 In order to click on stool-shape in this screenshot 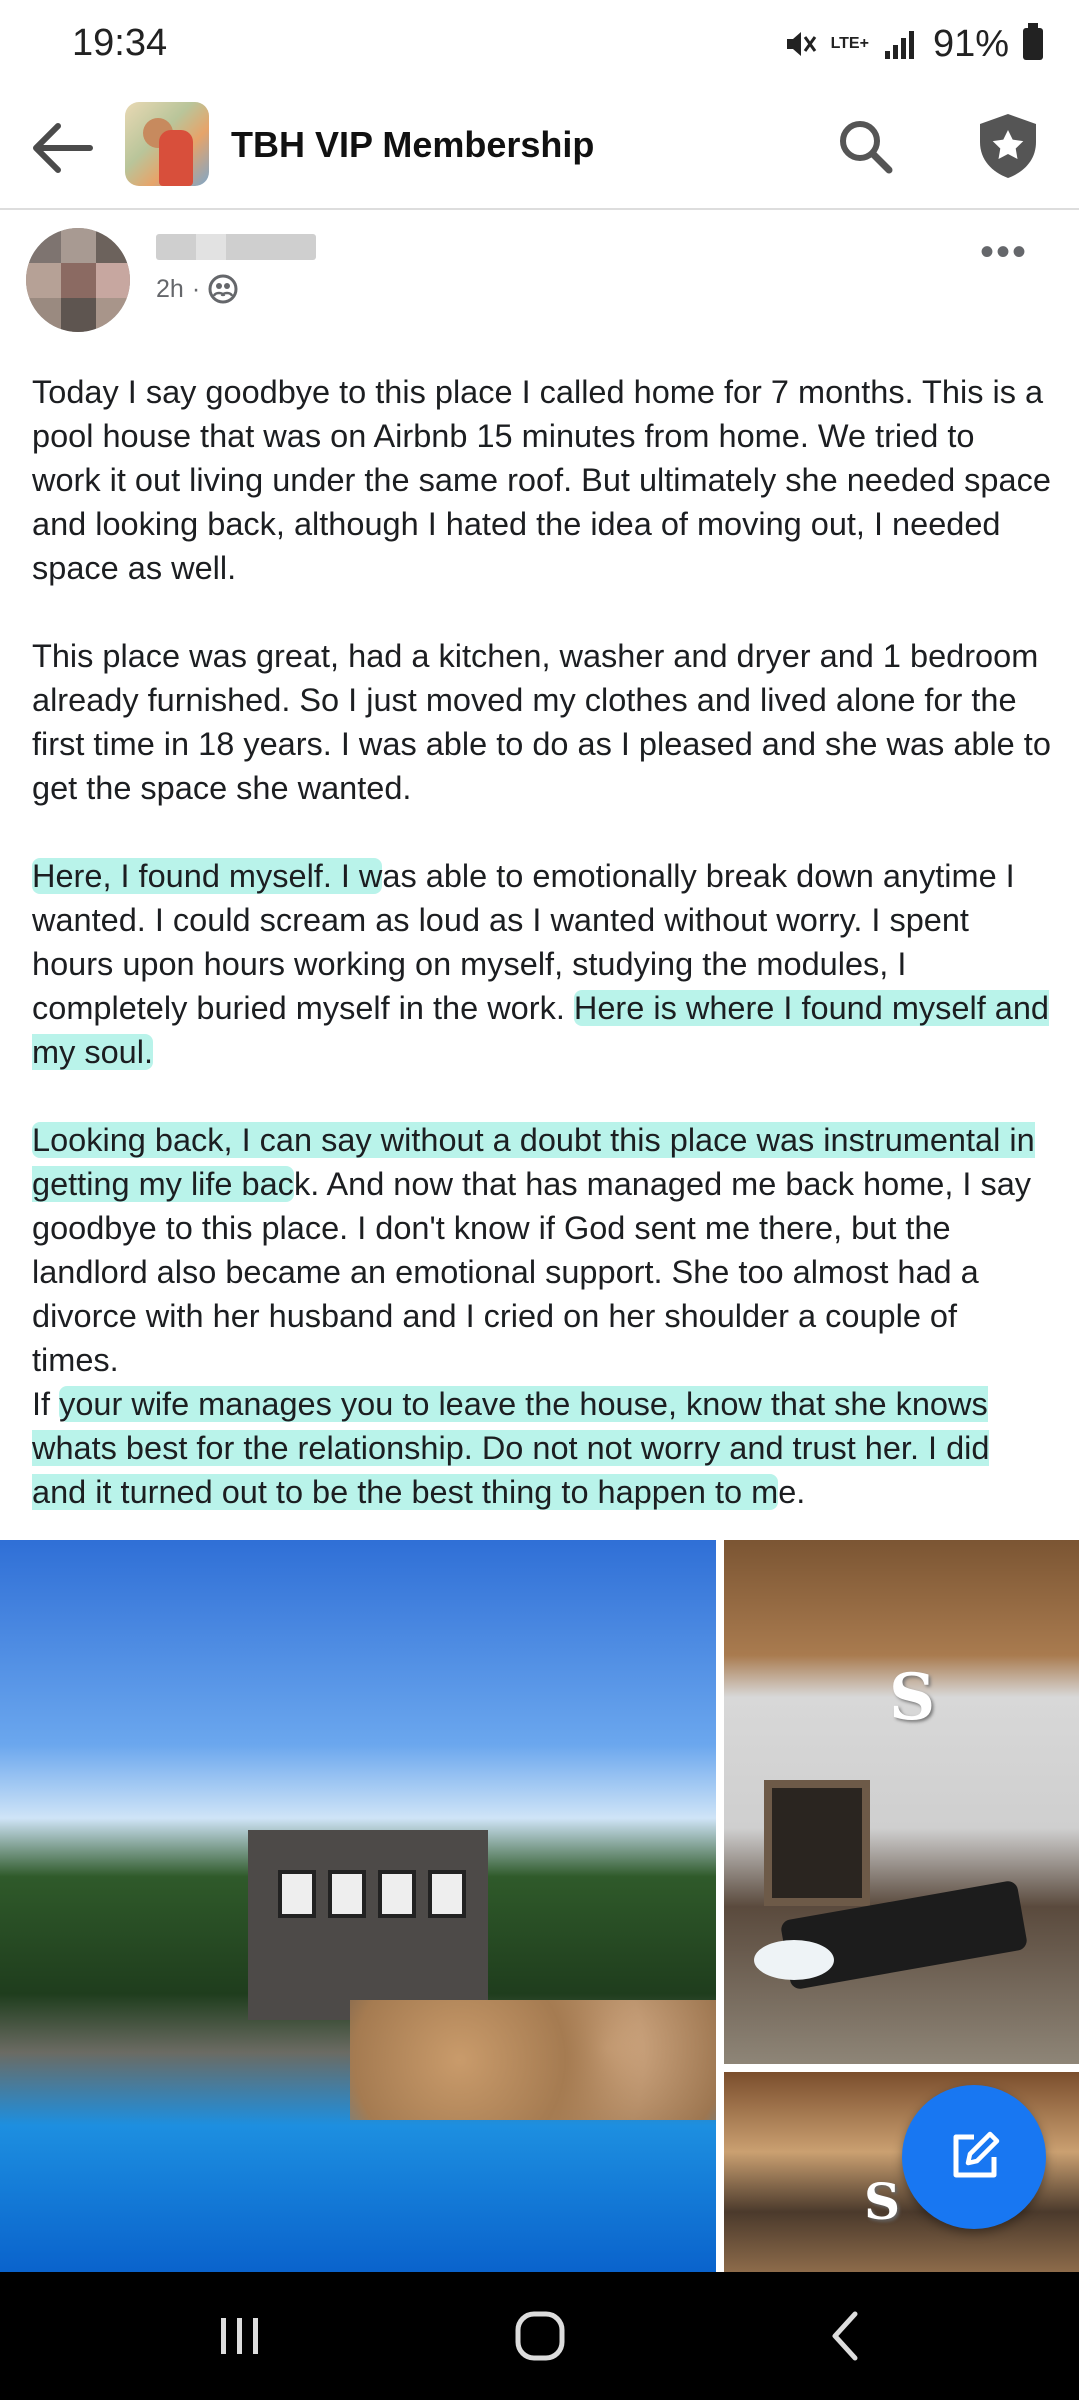, I will do `click(794, 1960)`.